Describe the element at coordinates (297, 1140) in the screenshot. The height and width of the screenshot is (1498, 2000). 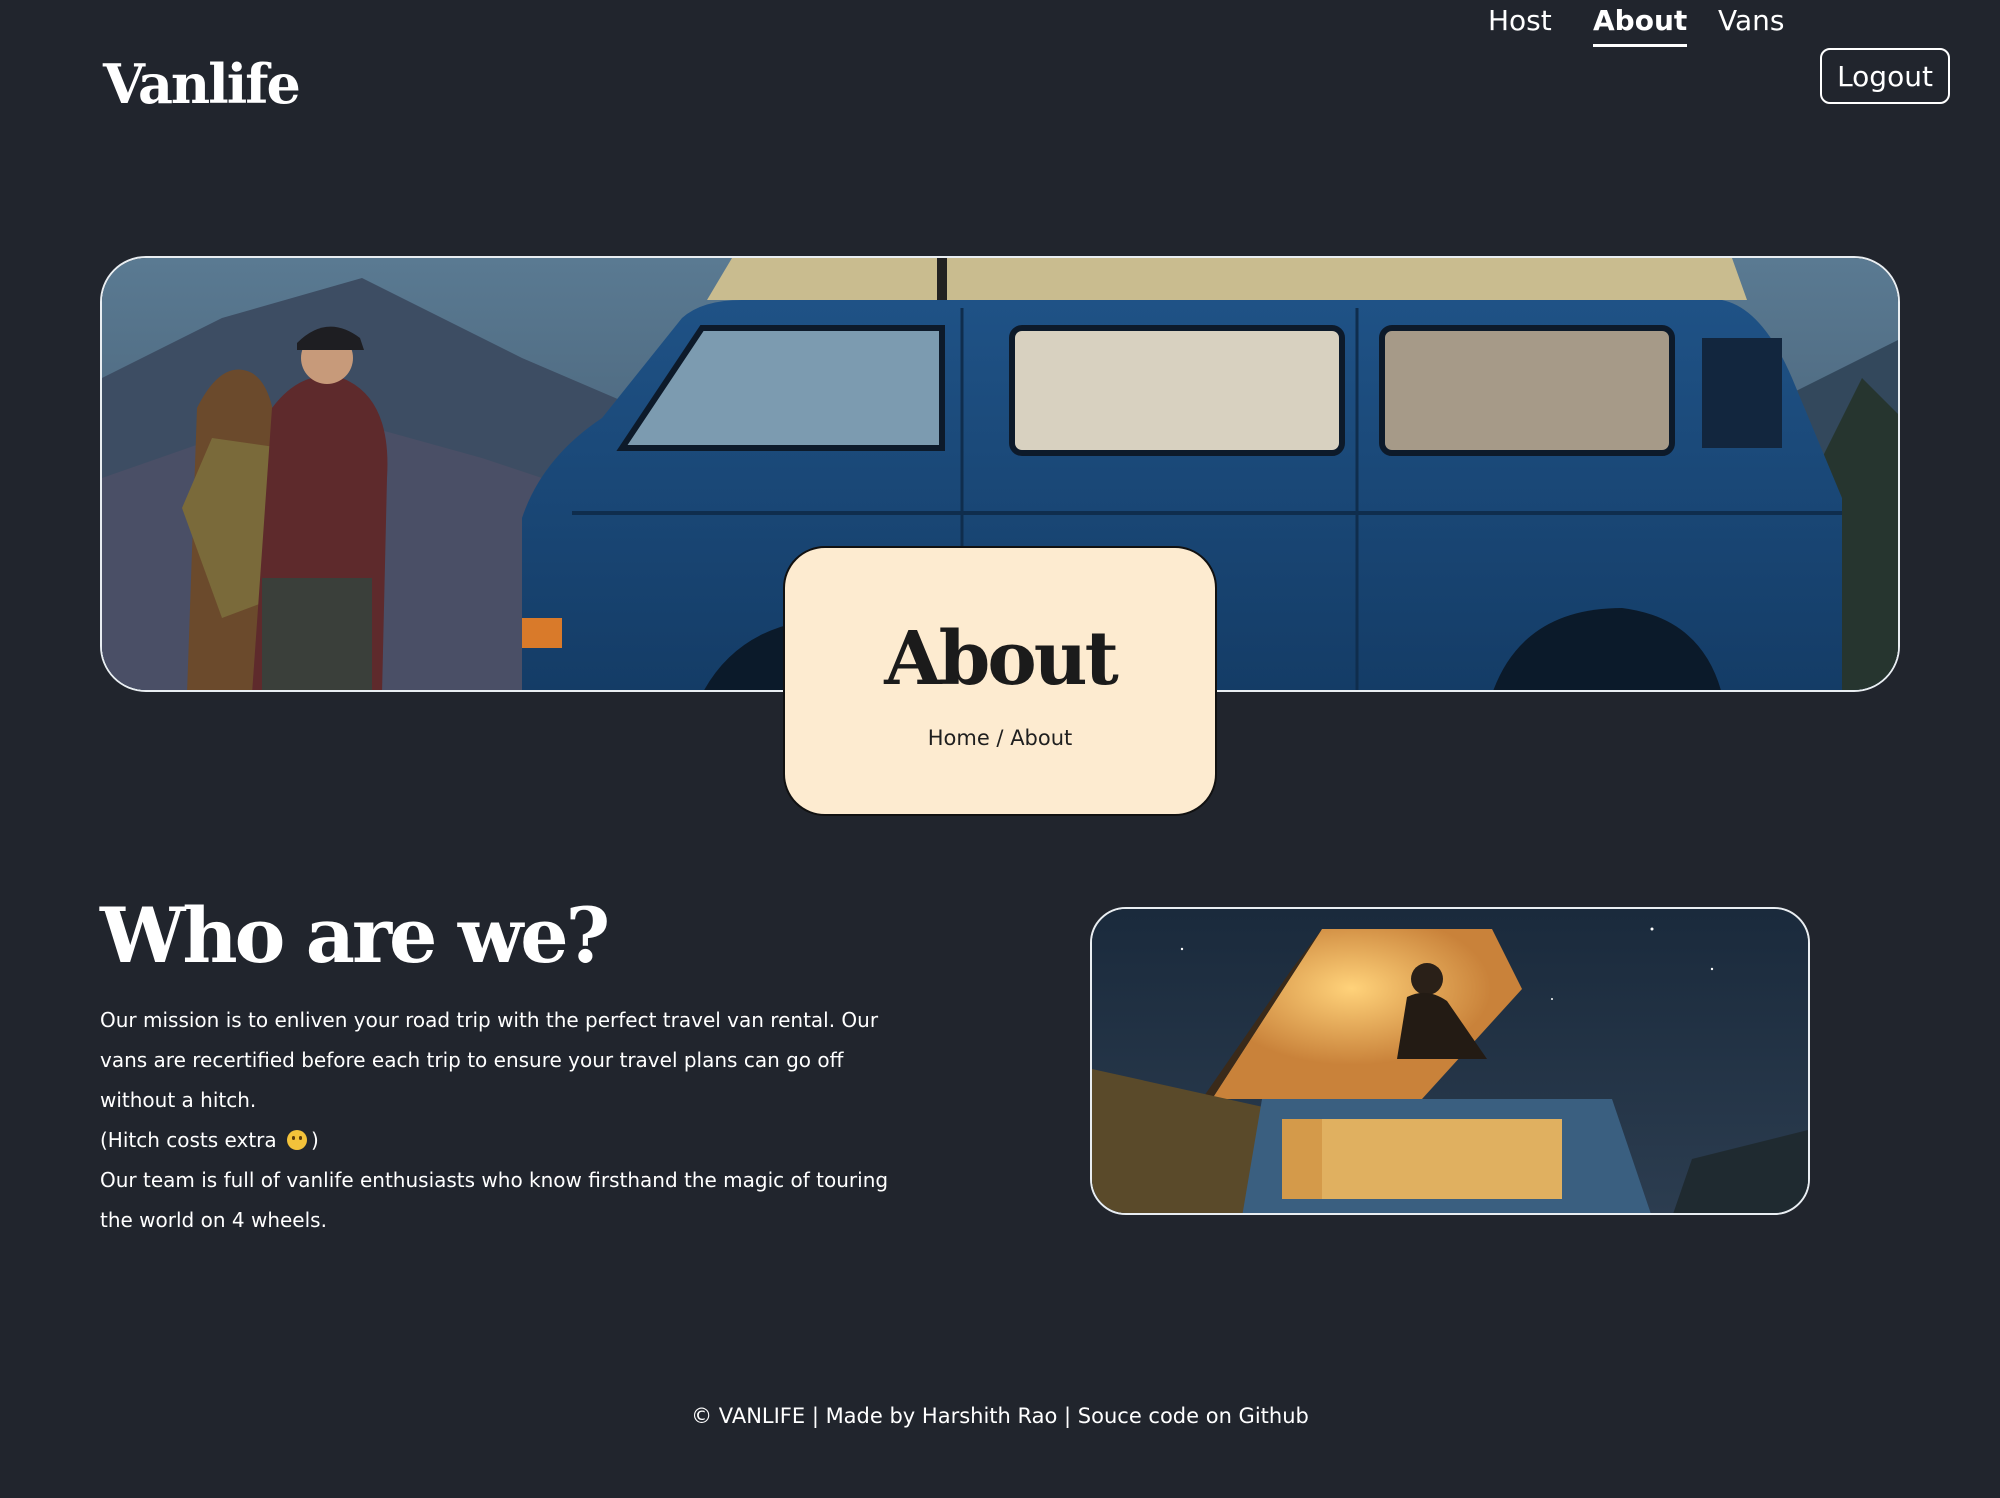
I see `winking-face-icon` at that location.